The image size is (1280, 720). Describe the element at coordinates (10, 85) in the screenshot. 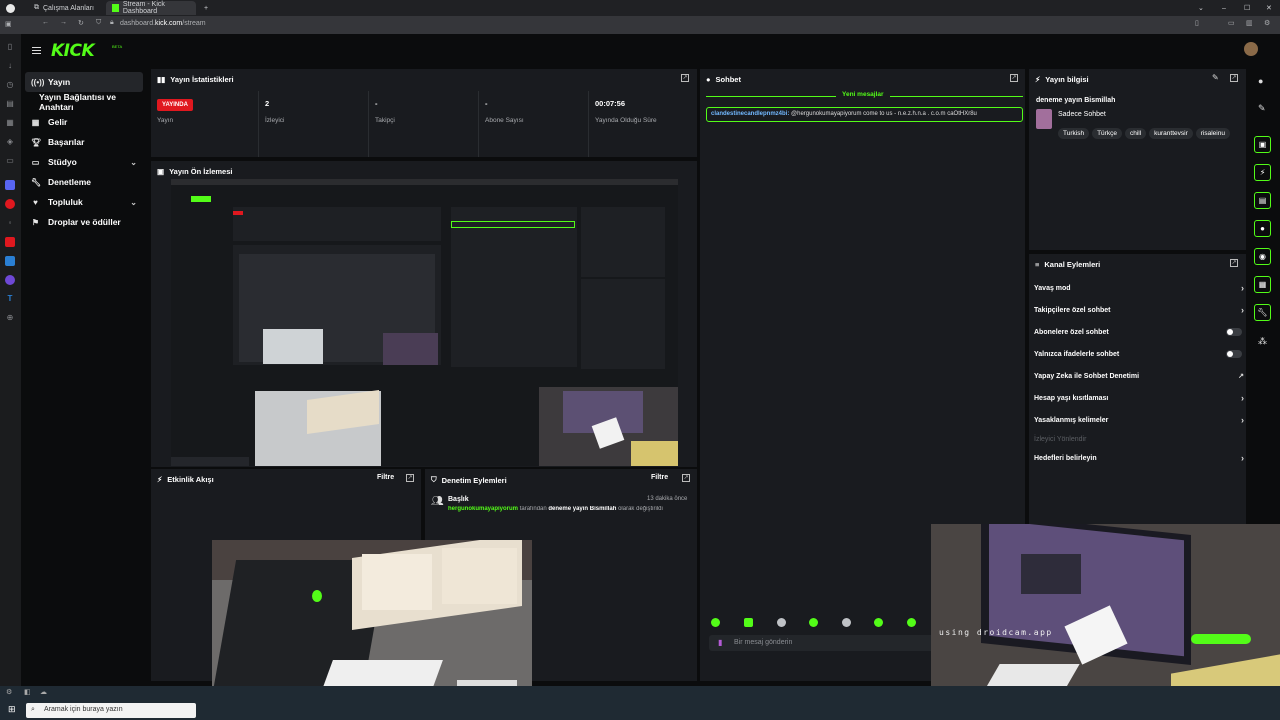

I see `history-panel-icon: ◷` at that location.